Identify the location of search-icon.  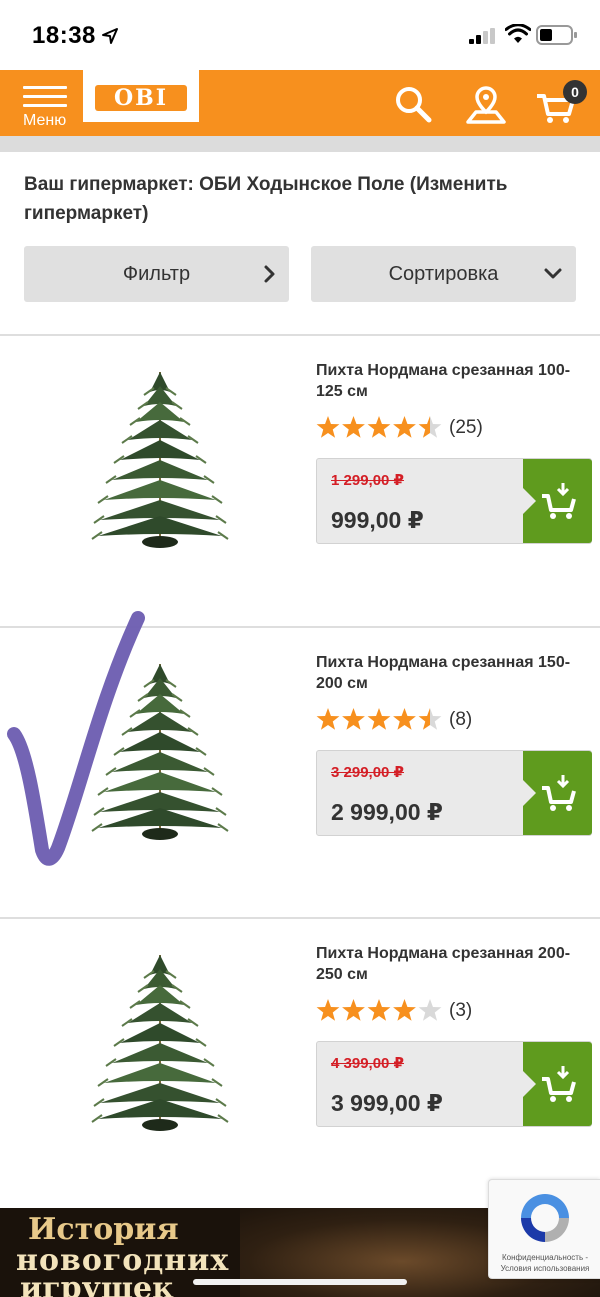
(414, 104).